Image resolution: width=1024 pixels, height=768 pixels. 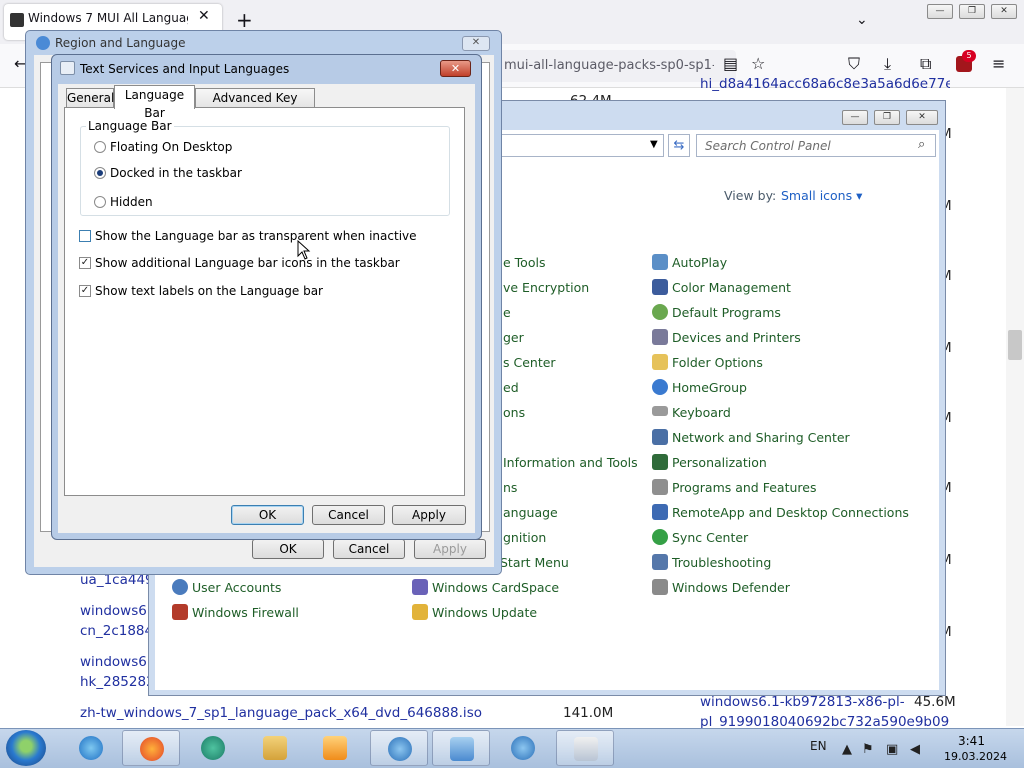 I want to click on tab-language-bar: Language Bar, so click(x=154, y=102).